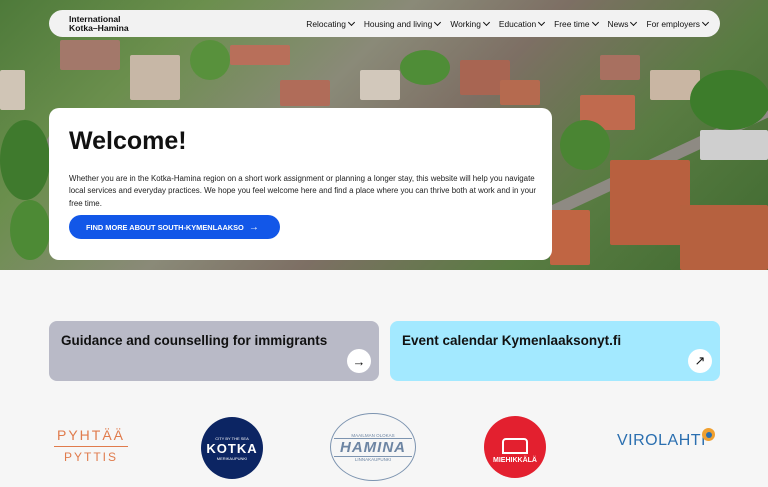 This screenshot has height=487, width=768. What do you see at coordinates (373, 447) in the screenshot?
I see `hamina-logo: MAAILMAN OLOKAS HAMINA LINNAKAUPUNKI` at bounding box center [373, 447].